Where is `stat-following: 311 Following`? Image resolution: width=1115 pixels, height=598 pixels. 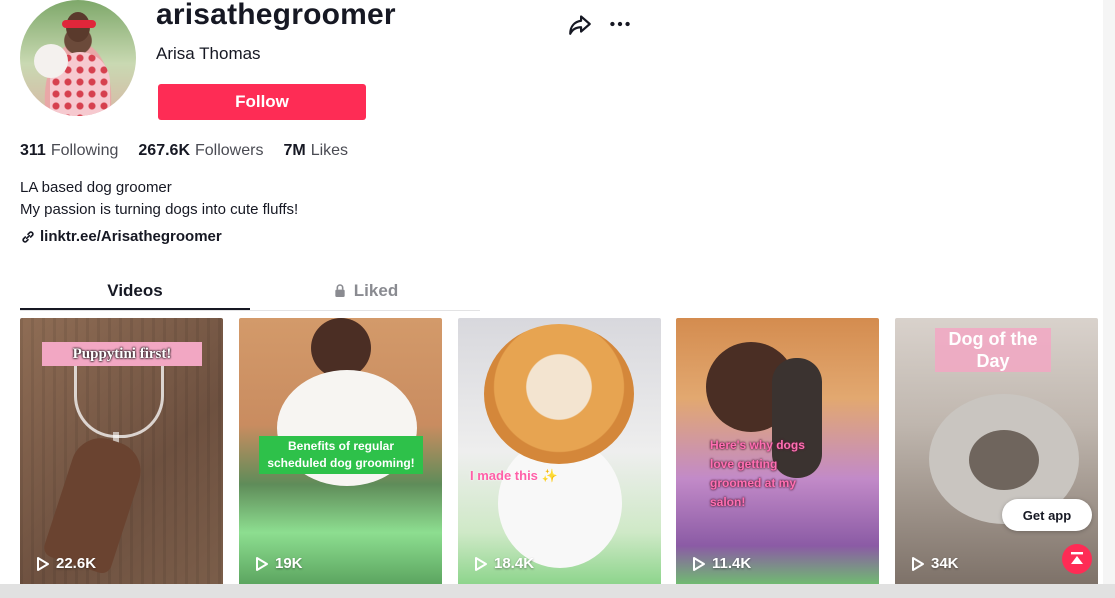
stat-following: 311 Following is located at coordinates (69, 151).